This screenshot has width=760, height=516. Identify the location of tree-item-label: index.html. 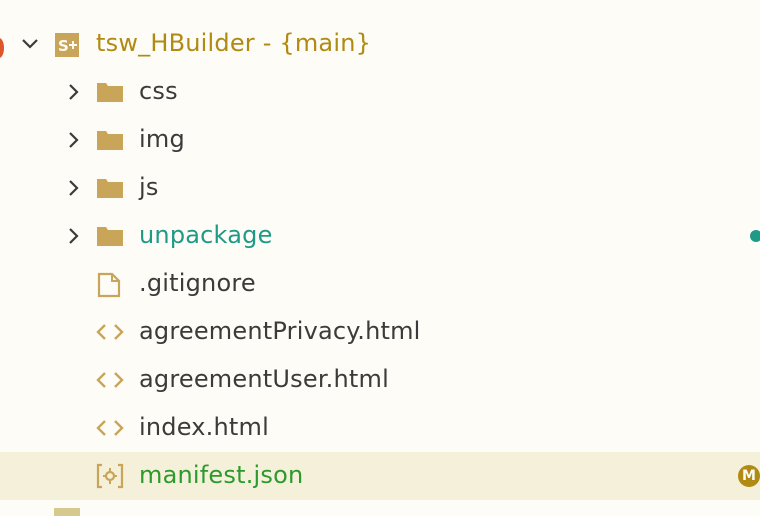
(204, 427).